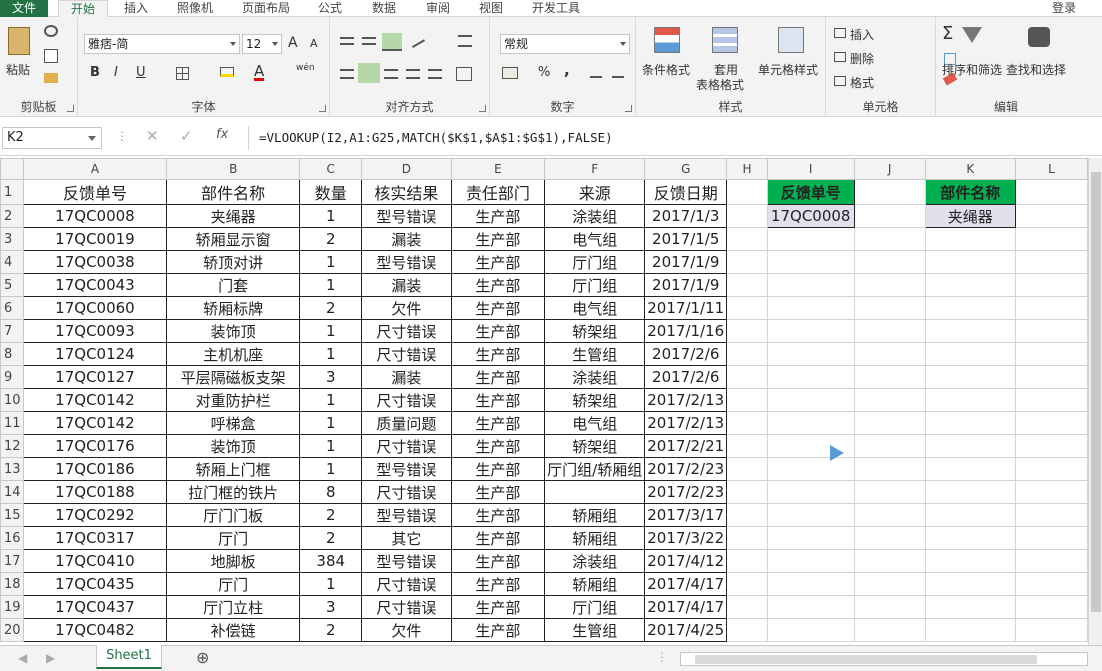 This screenshot has width=1102, height=671. What do you see at coordinates (266, 8) in the screenshot?
I see `tab-page-layout: 页面布局` at bounding box center [266, 8].